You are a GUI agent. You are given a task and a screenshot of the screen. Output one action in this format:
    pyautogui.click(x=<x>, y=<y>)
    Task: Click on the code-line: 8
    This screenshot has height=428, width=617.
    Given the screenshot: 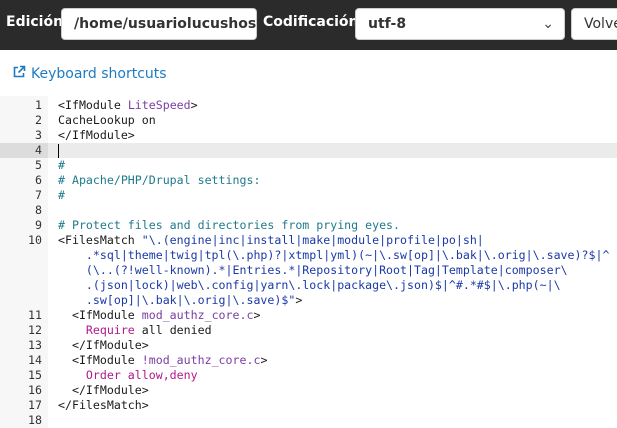 What is the action you would take?
    pyautogui.click(x=308, y=210)
    